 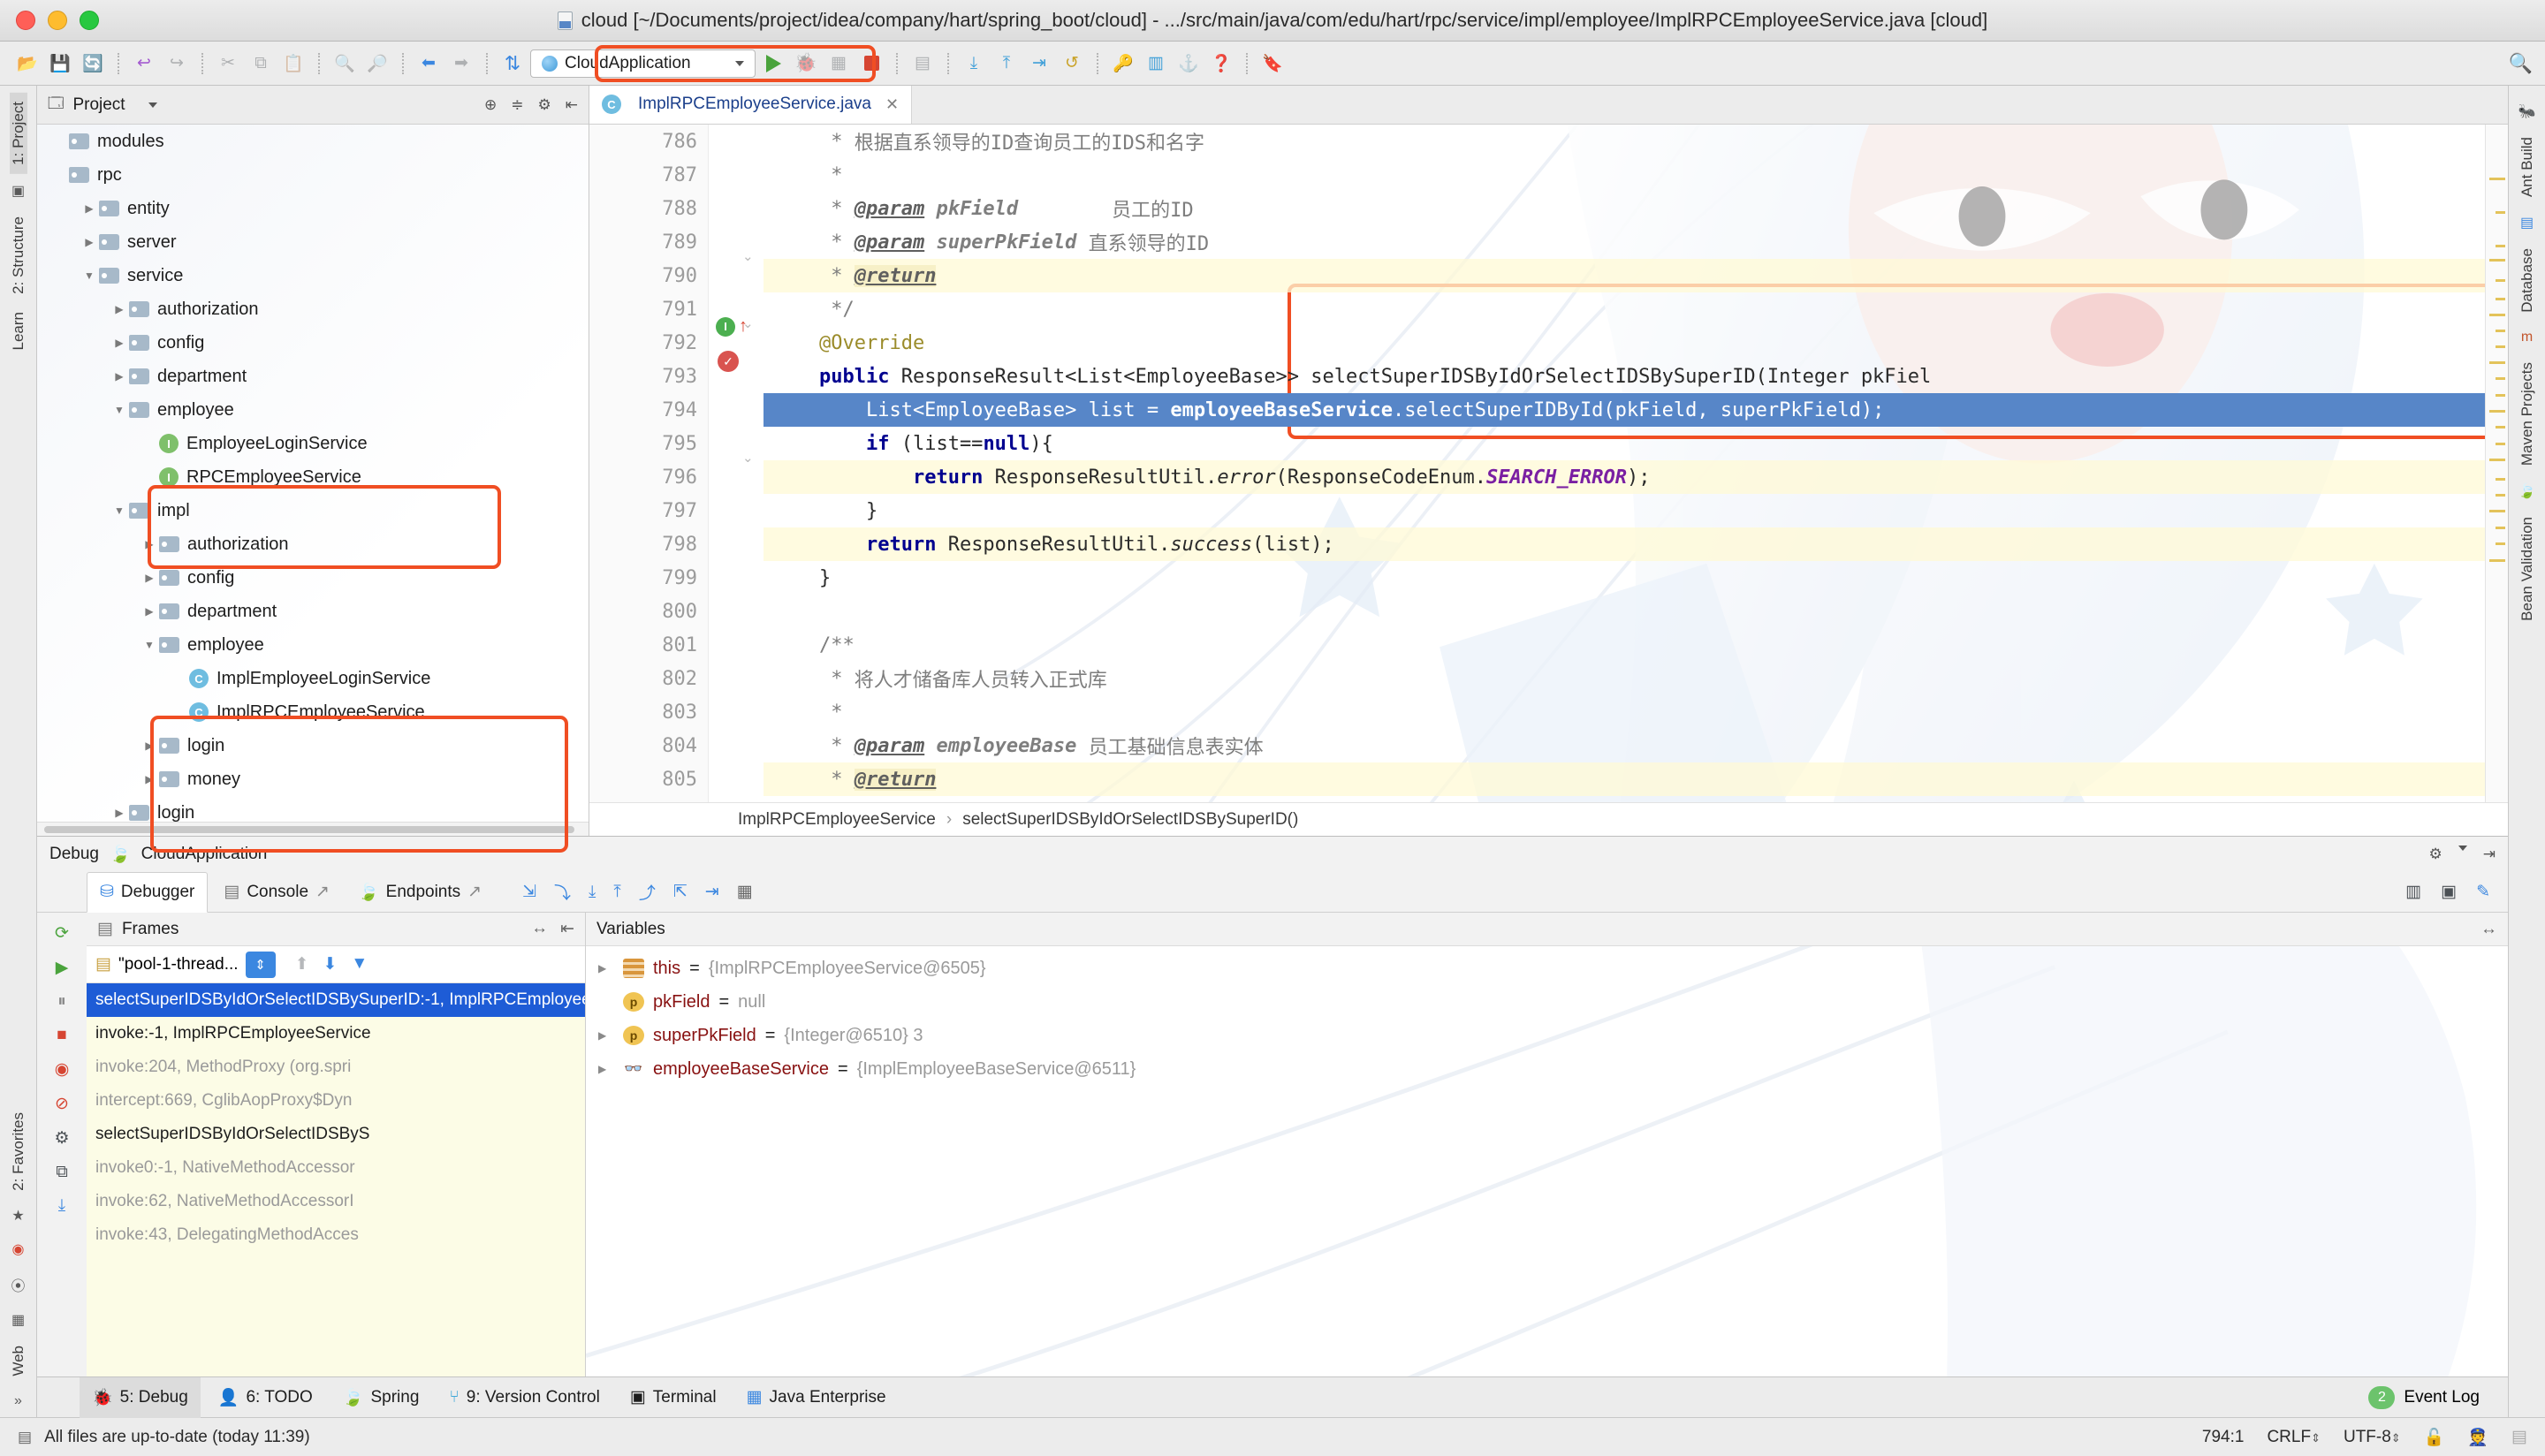 What do you see at coordinates (648, 611) in the screenshot?
I see `line-number: 800` at bounding box center [648, 611].